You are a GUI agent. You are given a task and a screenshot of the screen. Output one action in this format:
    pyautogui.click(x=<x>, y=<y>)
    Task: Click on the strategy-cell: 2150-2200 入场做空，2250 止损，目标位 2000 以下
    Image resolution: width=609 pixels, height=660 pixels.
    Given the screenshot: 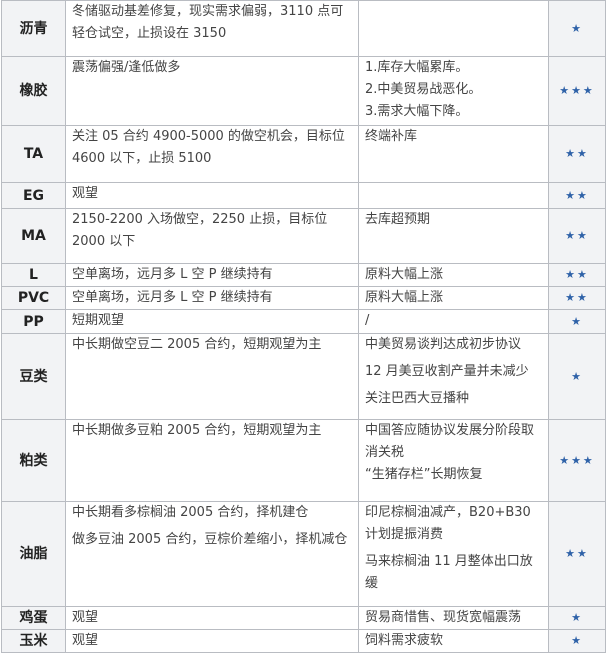 What is the action you would take?
    pyautogui.click(x=212, y=236)
    